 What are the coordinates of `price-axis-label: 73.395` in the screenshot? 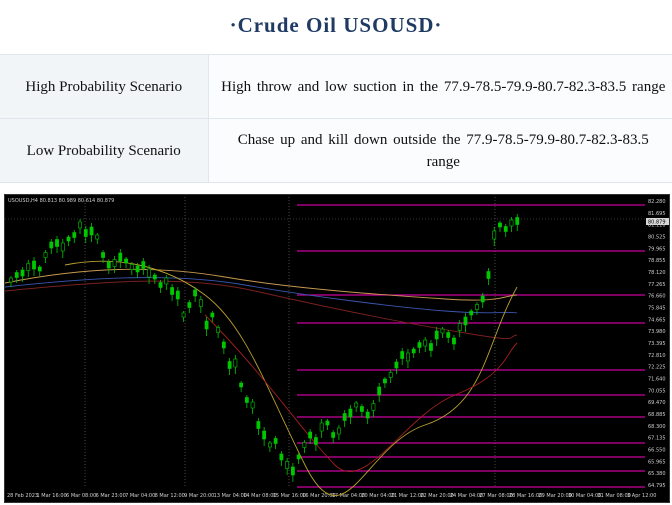 It's located at (657, 344).